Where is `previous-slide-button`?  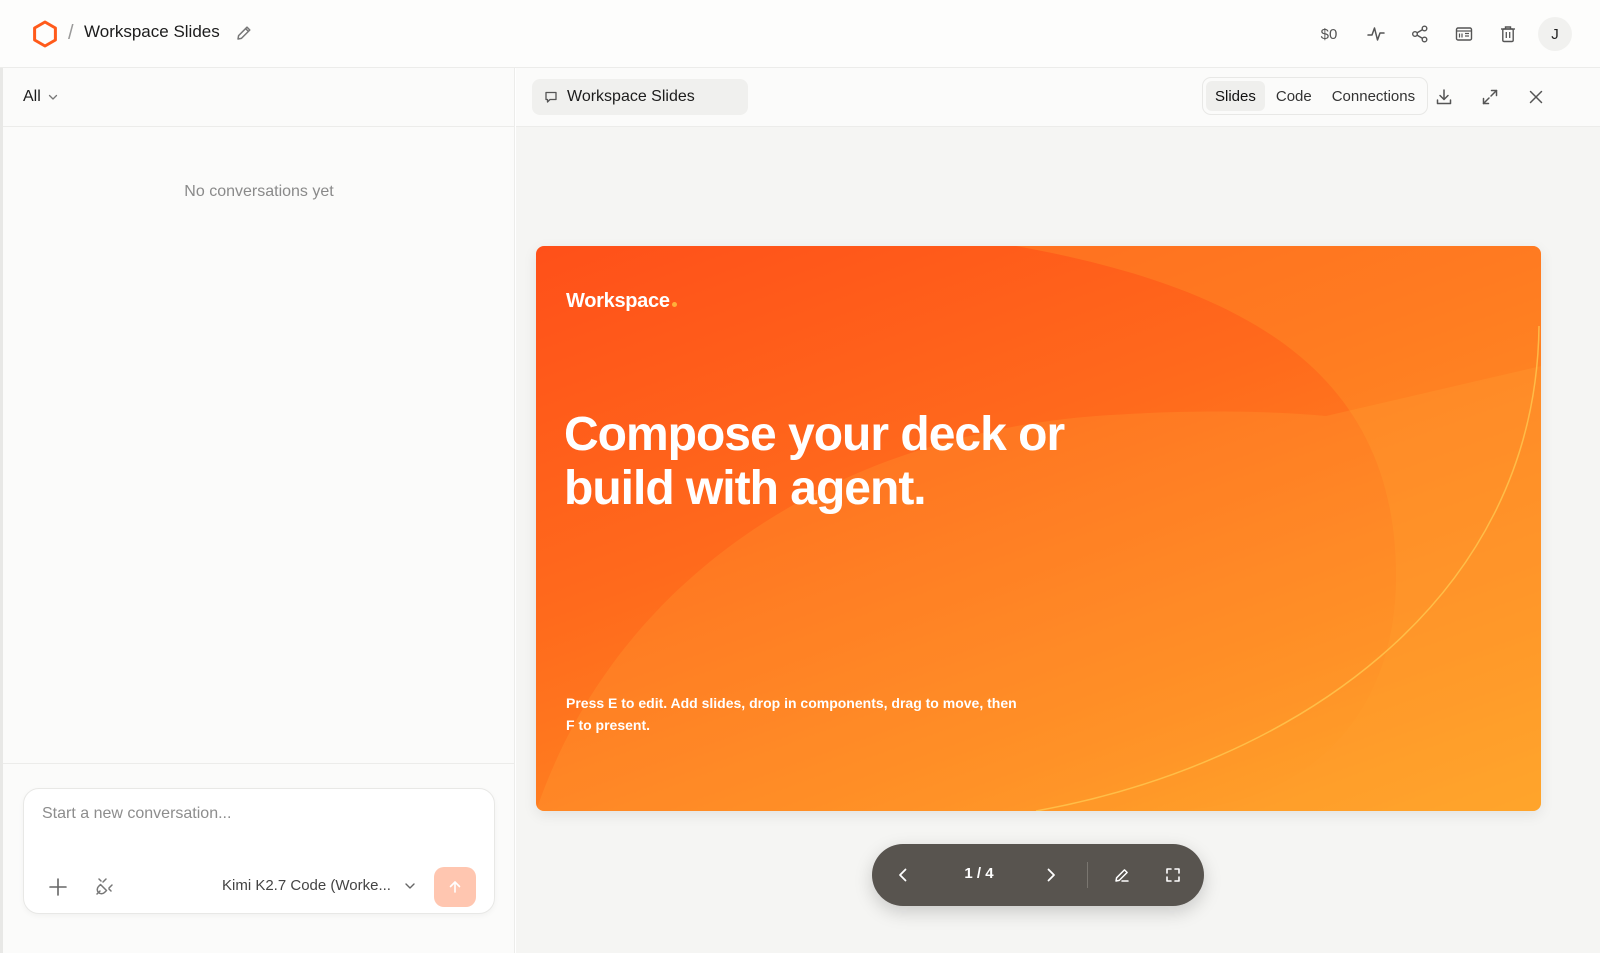
previous-slide-button is located at coordinates (903, 875).